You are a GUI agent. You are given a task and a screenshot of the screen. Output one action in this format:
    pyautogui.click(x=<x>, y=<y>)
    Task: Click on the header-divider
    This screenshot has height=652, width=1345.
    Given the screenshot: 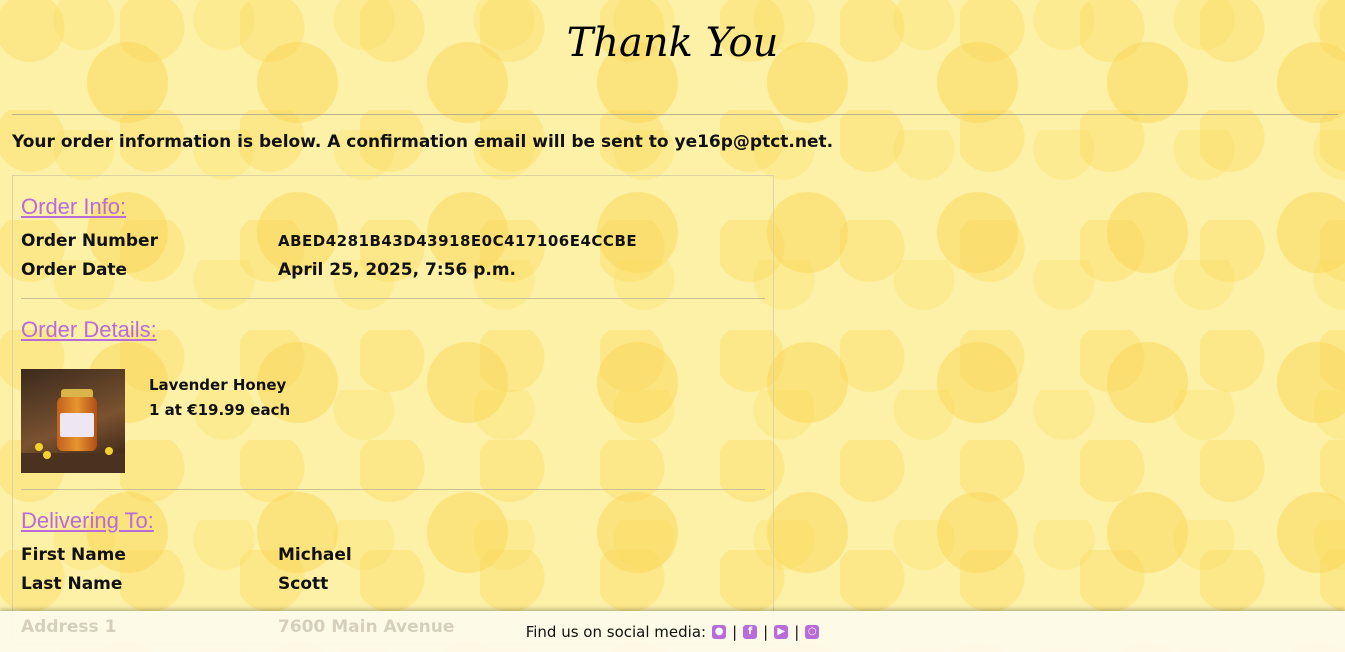 What is the action you would take?
    pyautogui.click(x=675, y=114)
    